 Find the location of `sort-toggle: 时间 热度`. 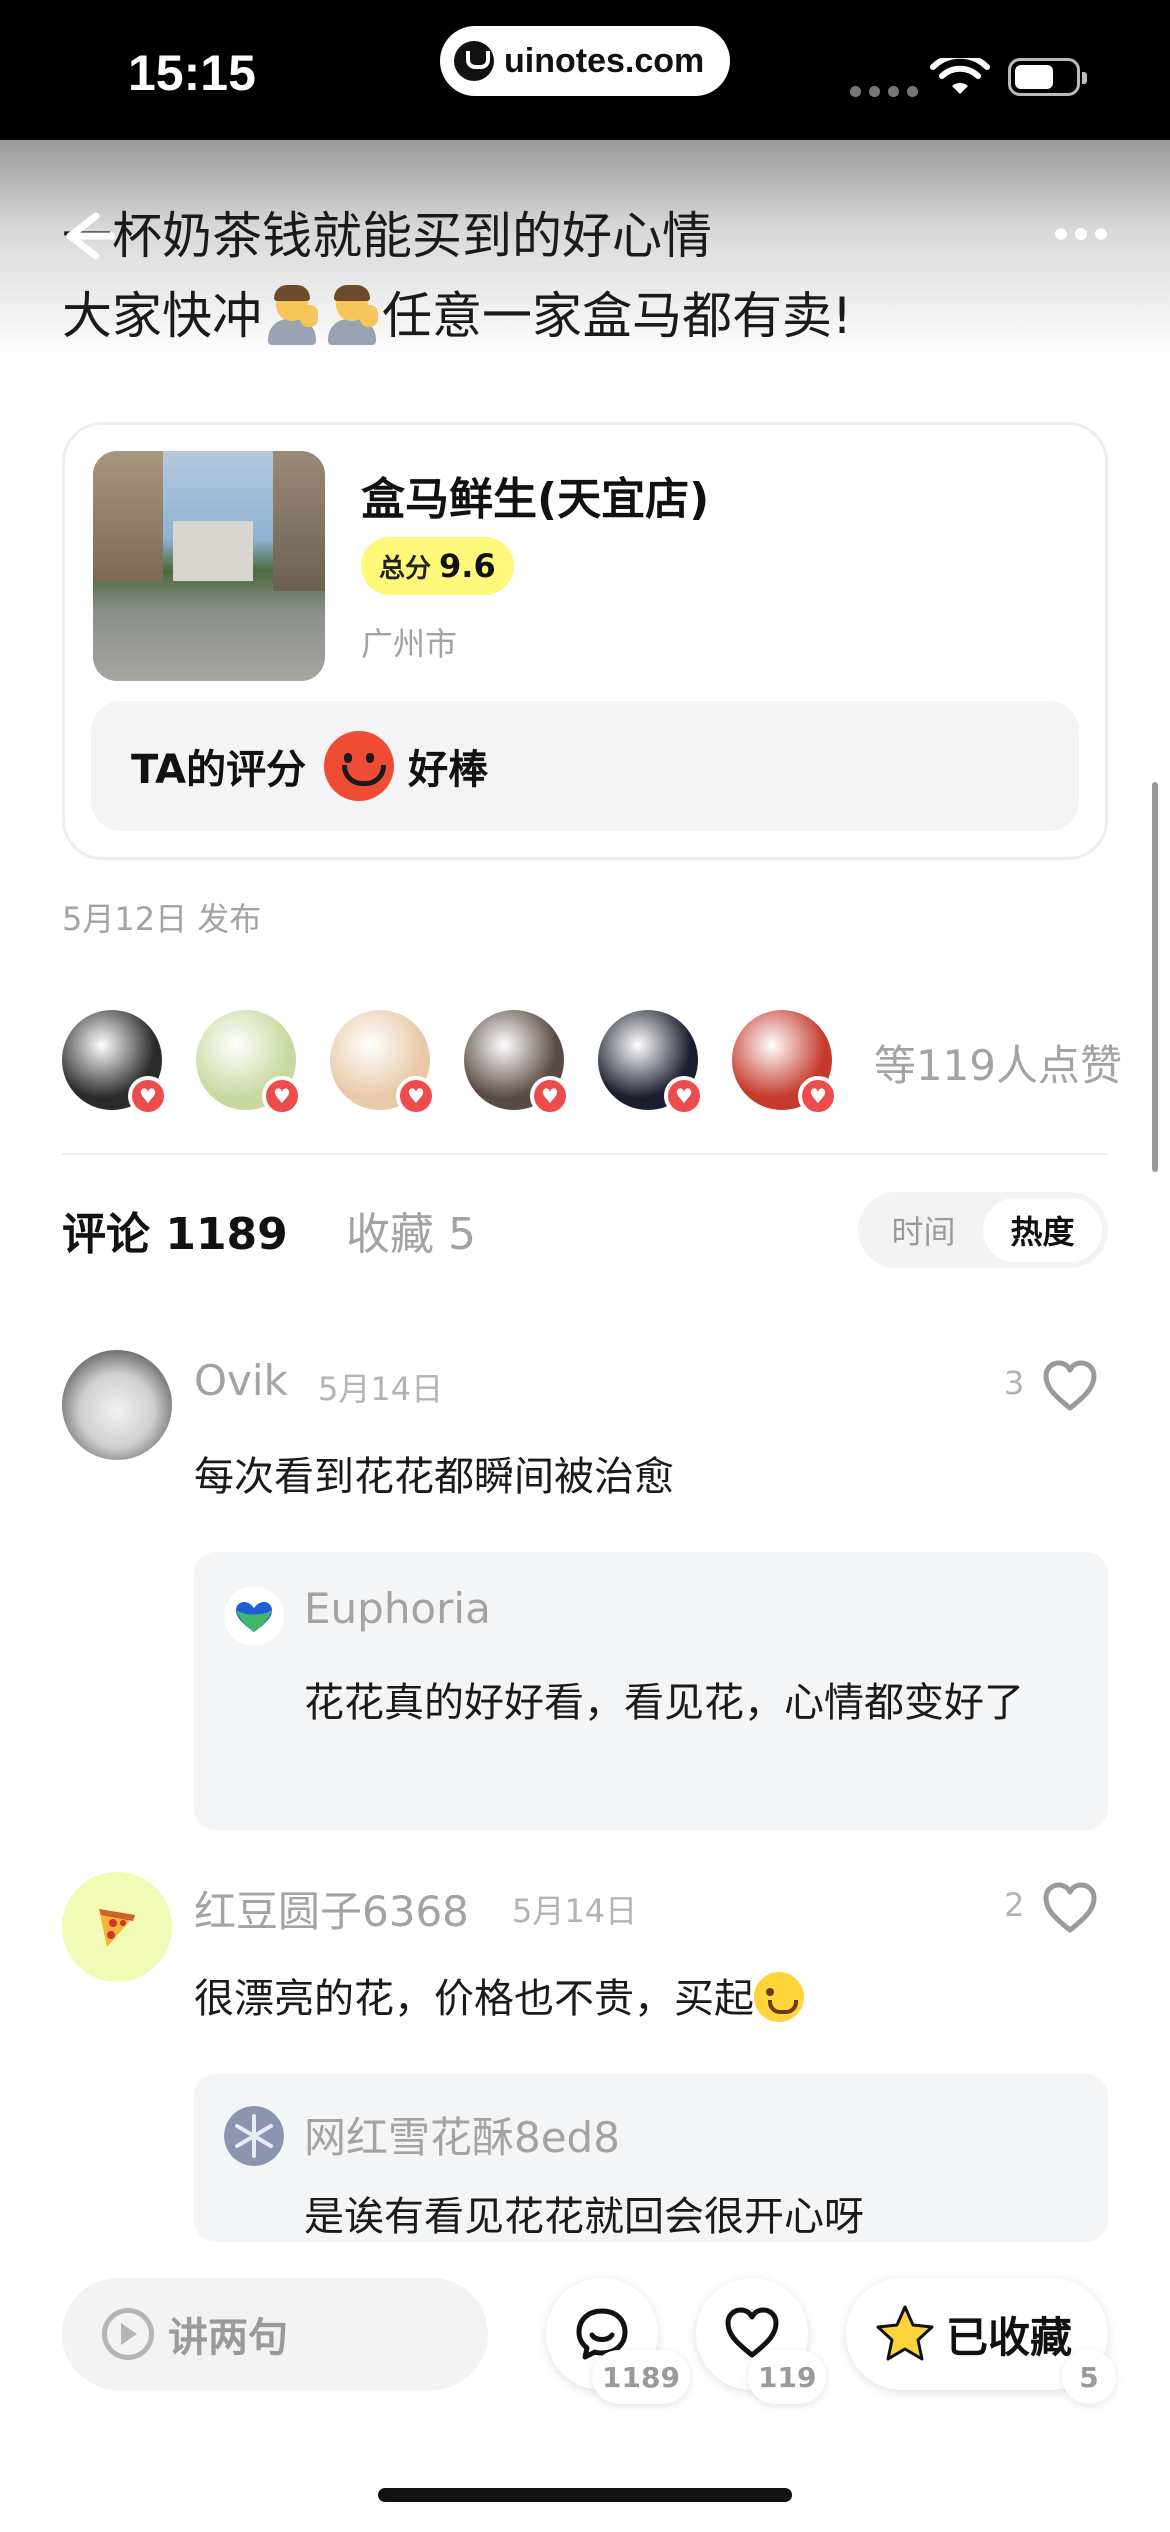

sort-toggle: 时间 热度 is located at coordinates (983, 1230).